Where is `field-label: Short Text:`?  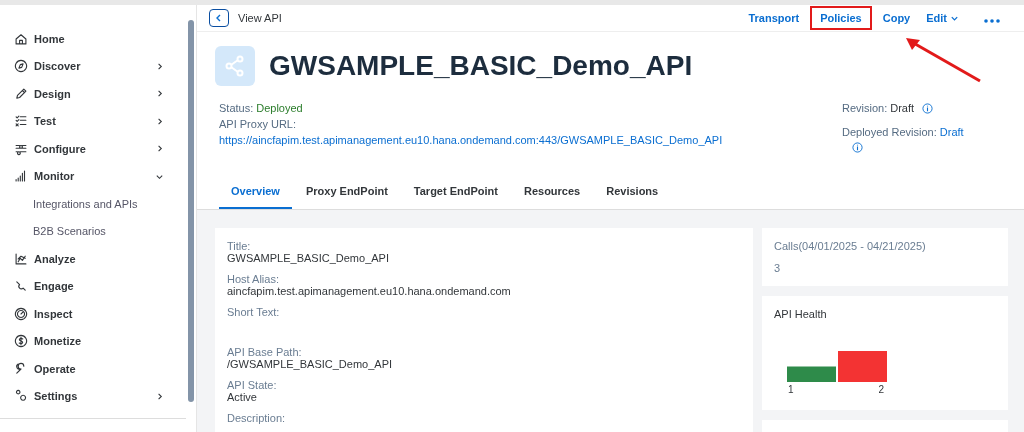 field-label: Short Text: is located at coordinates (254, 312).